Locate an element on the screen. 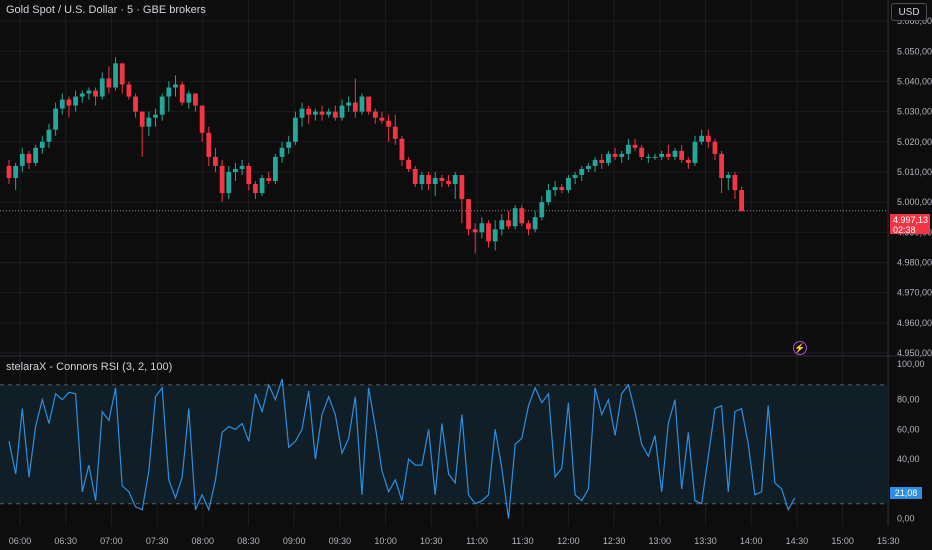 This screenshot has width=932, height=550. time-axis-label: 12:30 is located at coordinates (614, 541).